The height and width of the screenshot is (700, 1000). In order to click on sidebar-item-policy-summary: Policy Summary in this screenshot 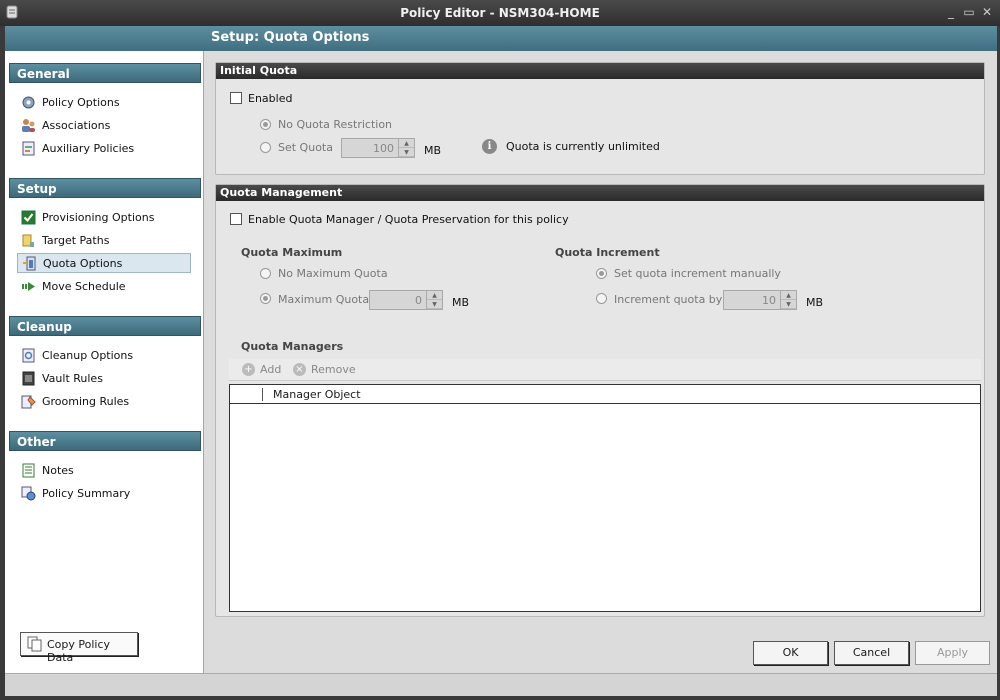, I will do `click(104, 494)`.